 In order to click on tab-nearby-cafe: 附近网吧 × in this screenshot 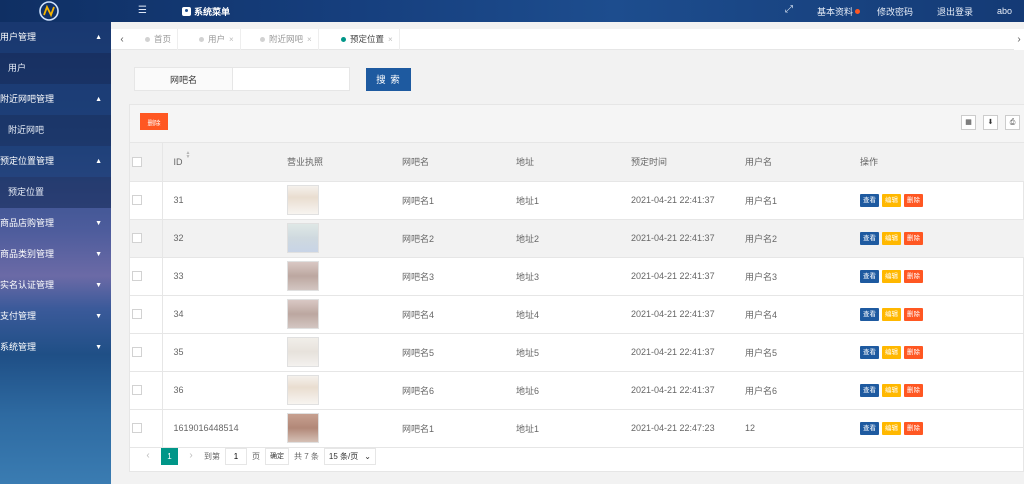, I will do `click(286, 39)`.